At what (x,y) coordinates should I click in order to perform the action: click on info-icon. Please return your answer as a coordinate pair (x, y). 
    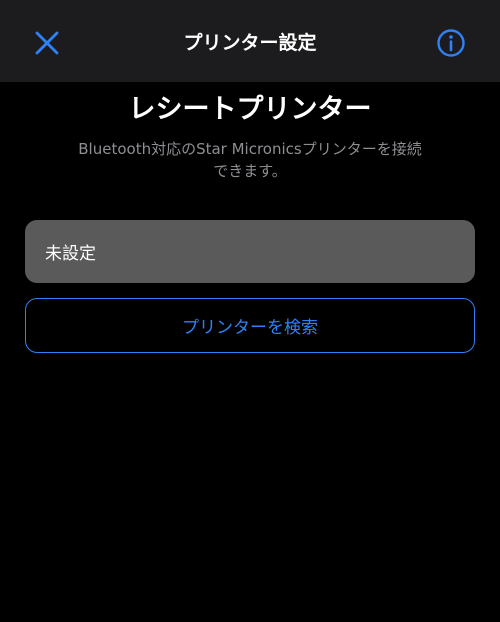
    Looking at the image, I should click on (451, 43).